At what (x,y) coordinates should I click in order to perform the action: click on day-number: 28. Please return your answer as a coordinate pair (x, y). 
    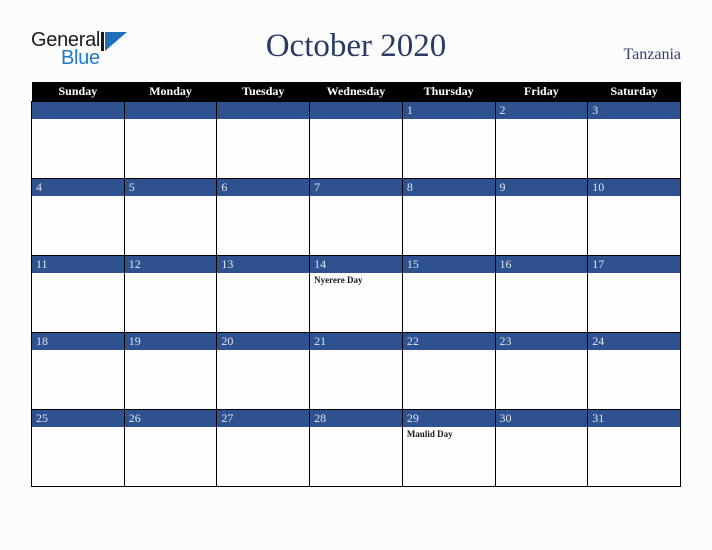
    Looking at the image, I should click on (356, 418).